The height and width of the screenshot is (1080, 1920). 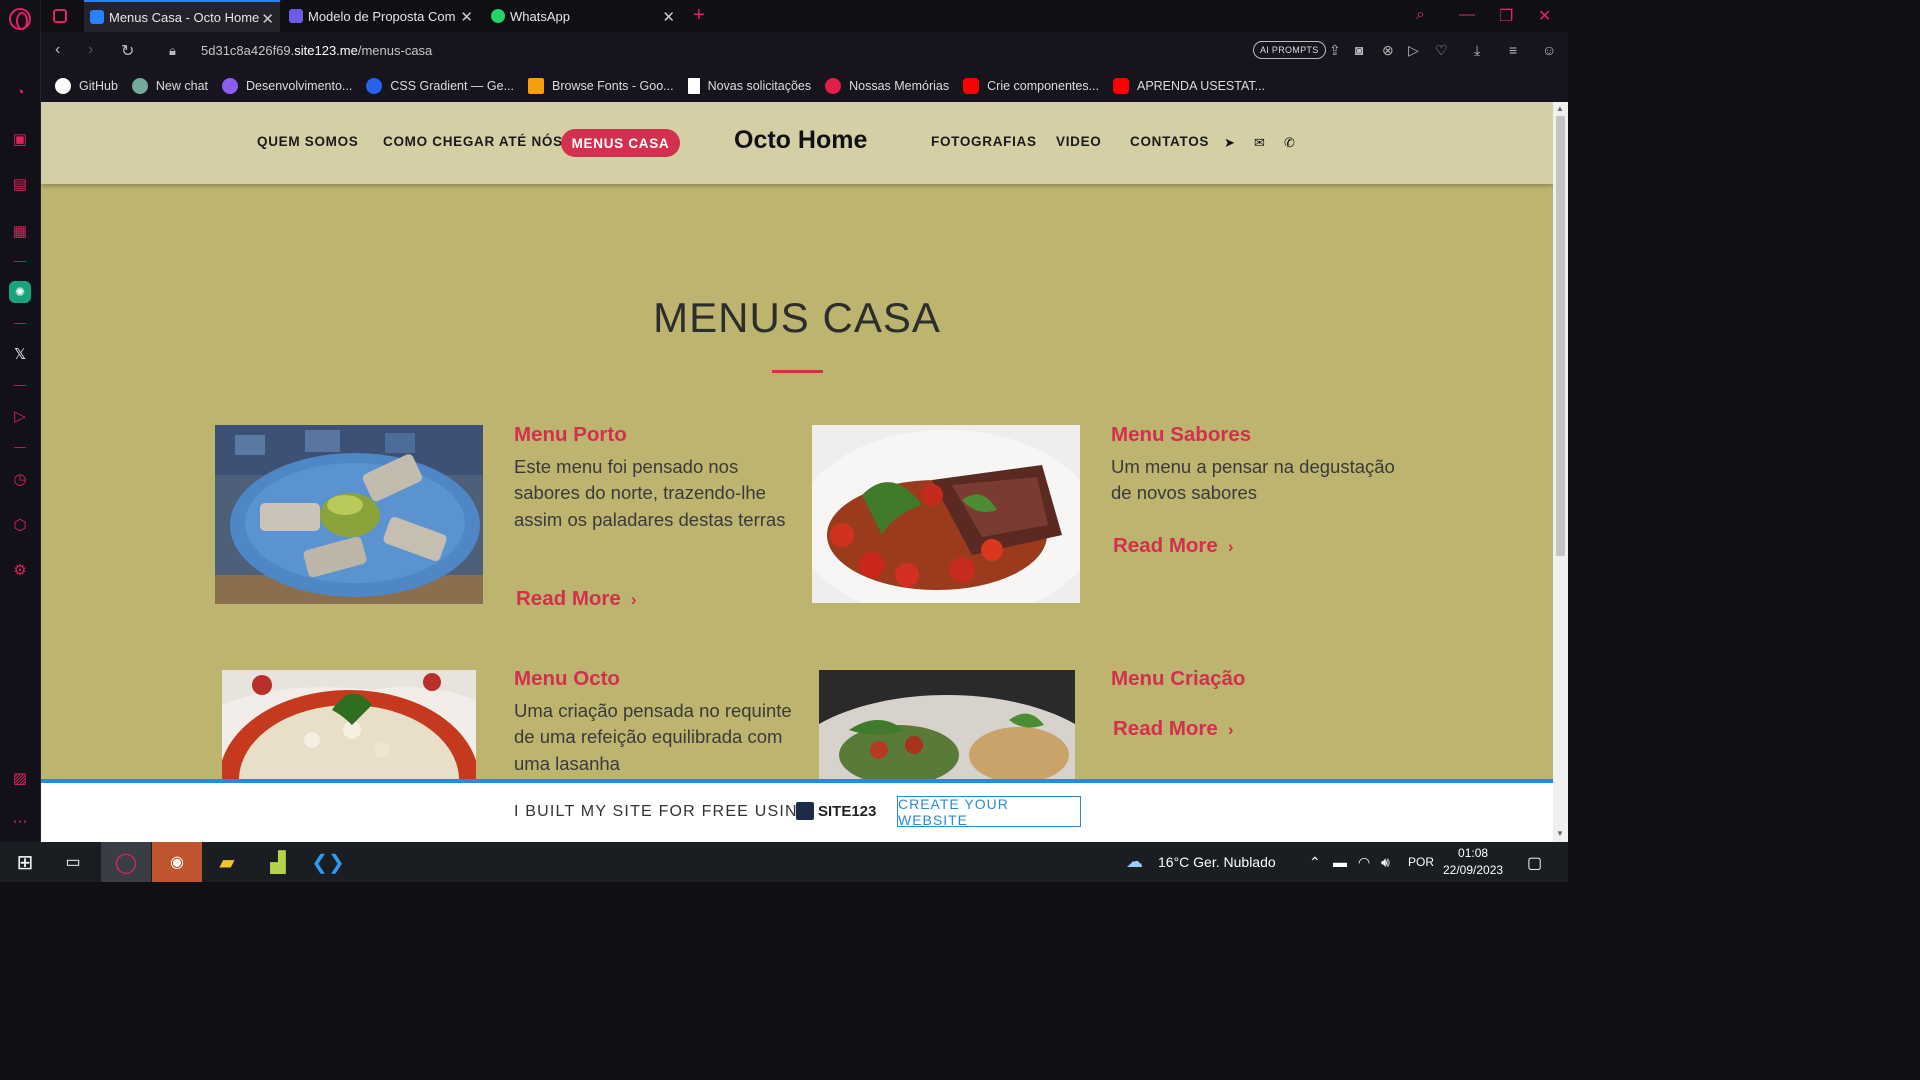 I want to click on share-icon: ⇪, so click(x=1335, y=50).